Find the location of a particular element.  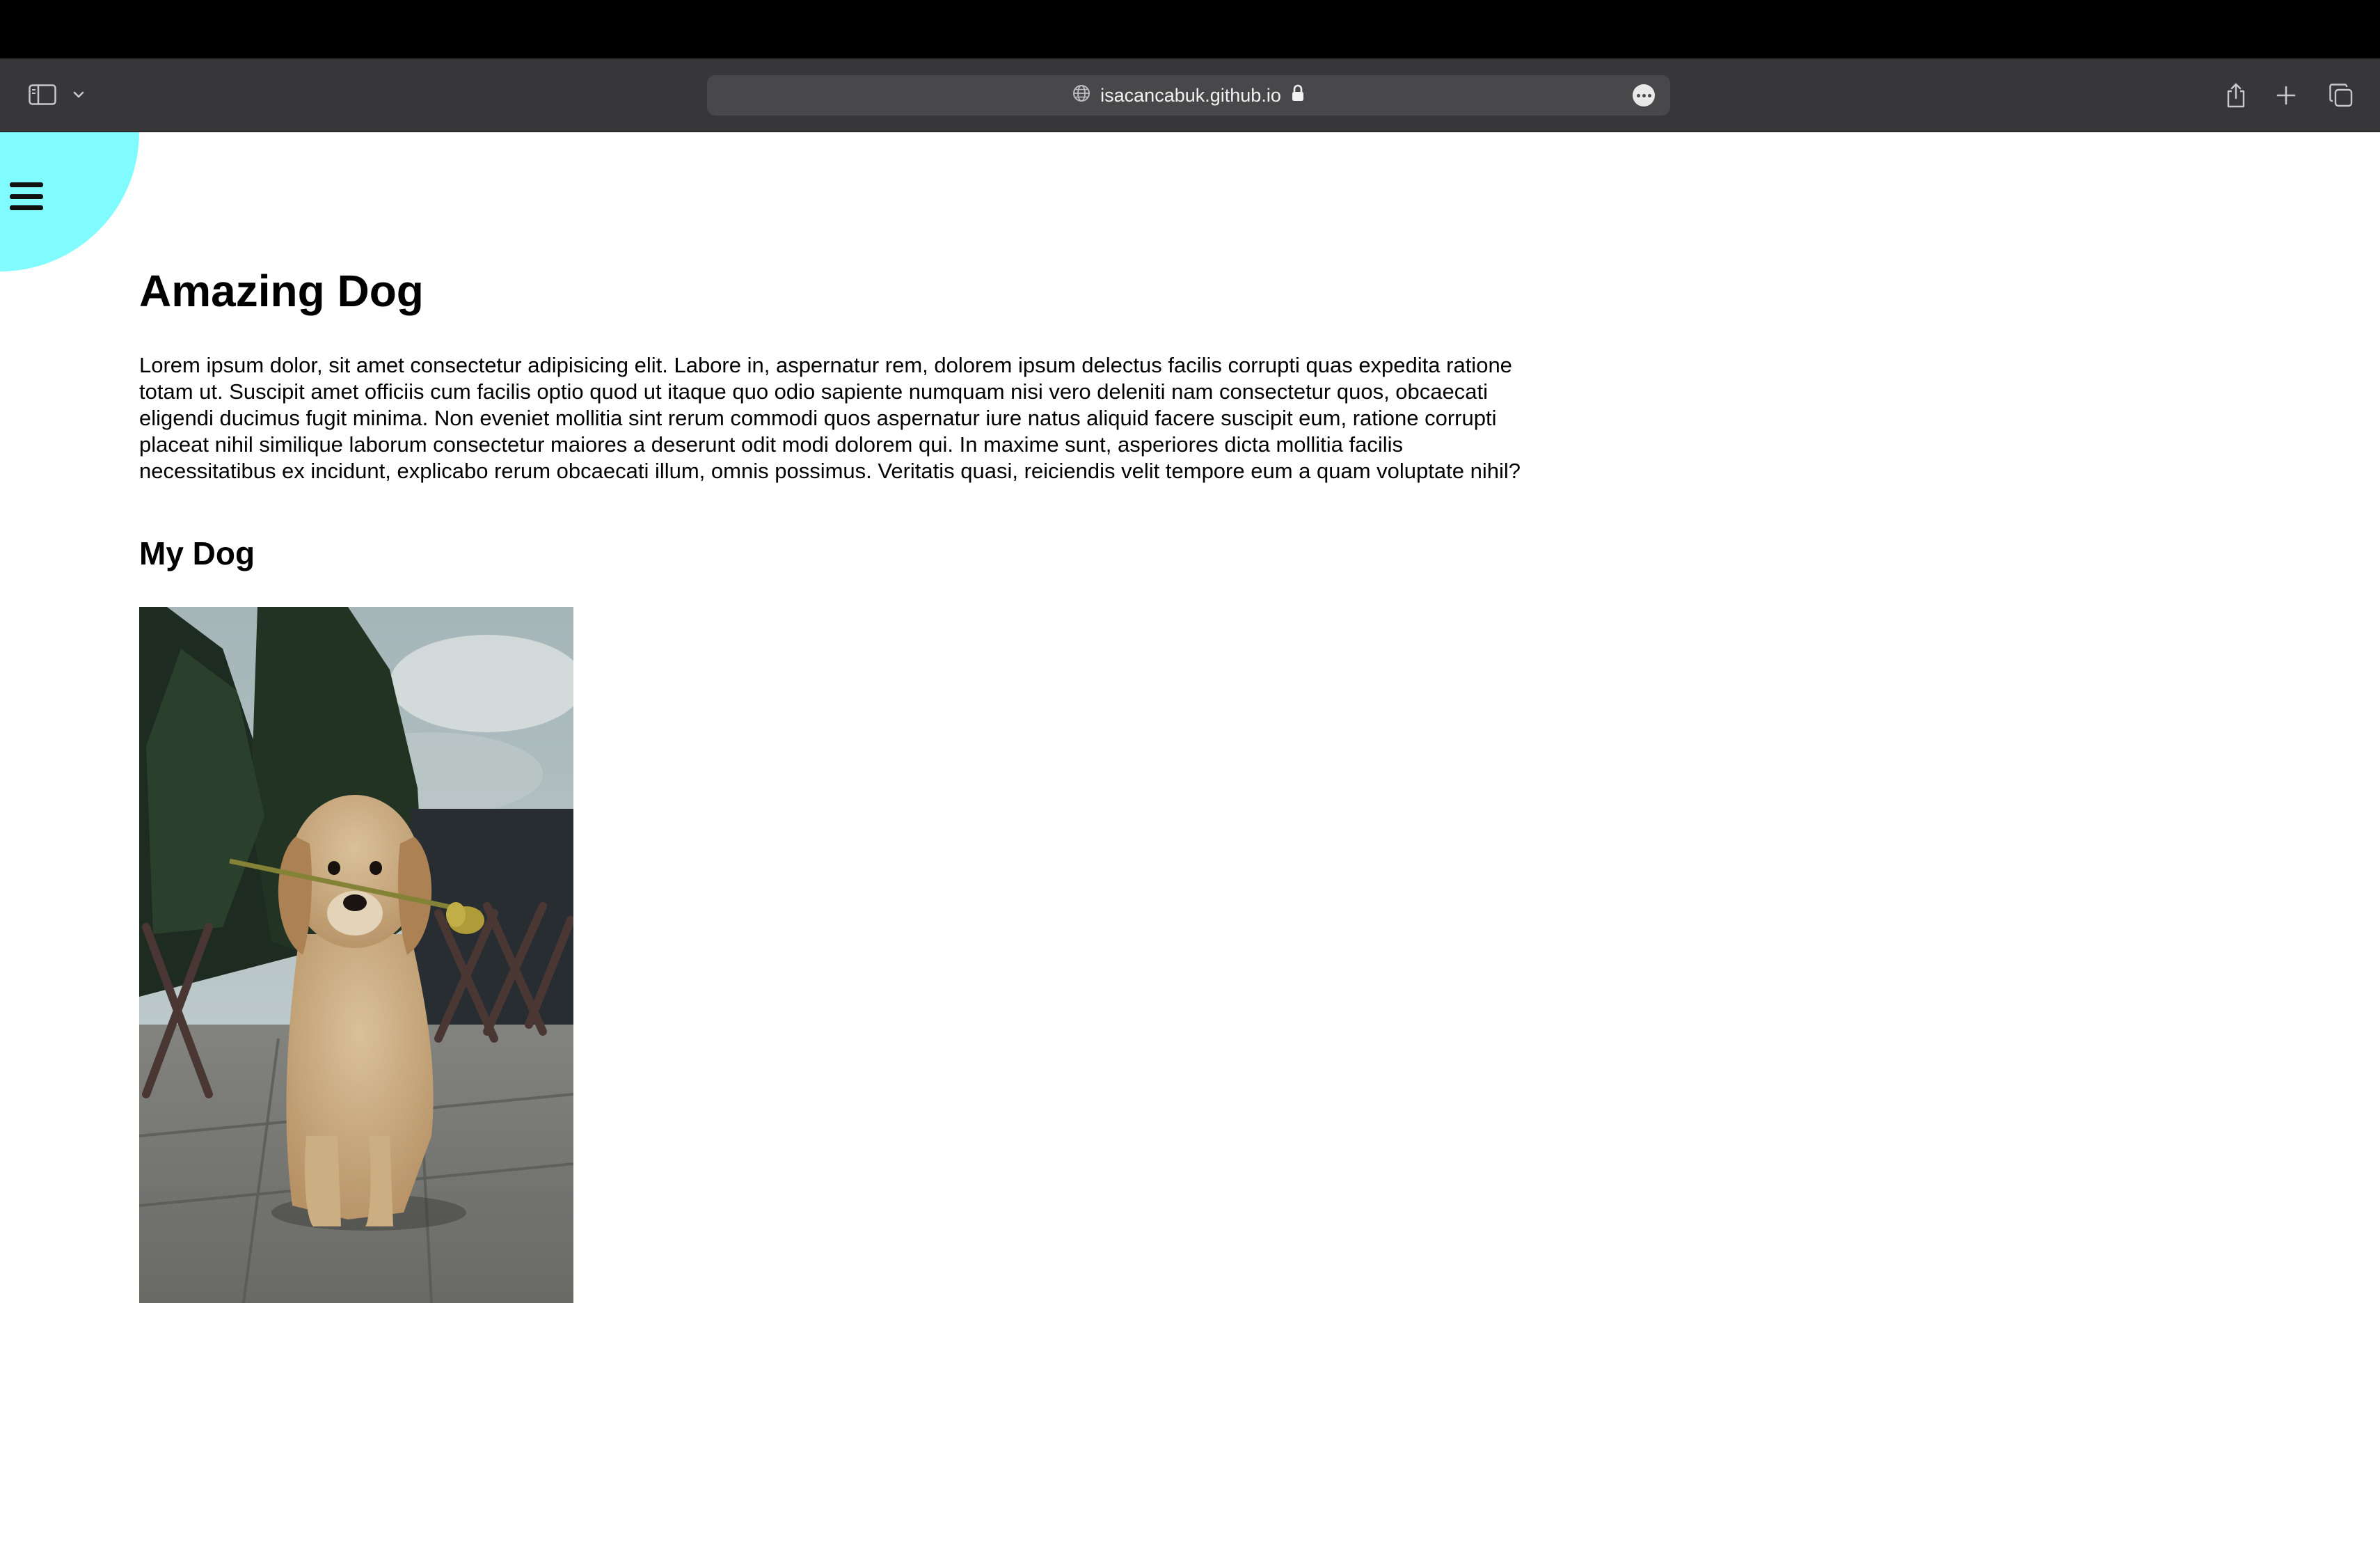

globe-icon is located at coordinates (1081, 96).